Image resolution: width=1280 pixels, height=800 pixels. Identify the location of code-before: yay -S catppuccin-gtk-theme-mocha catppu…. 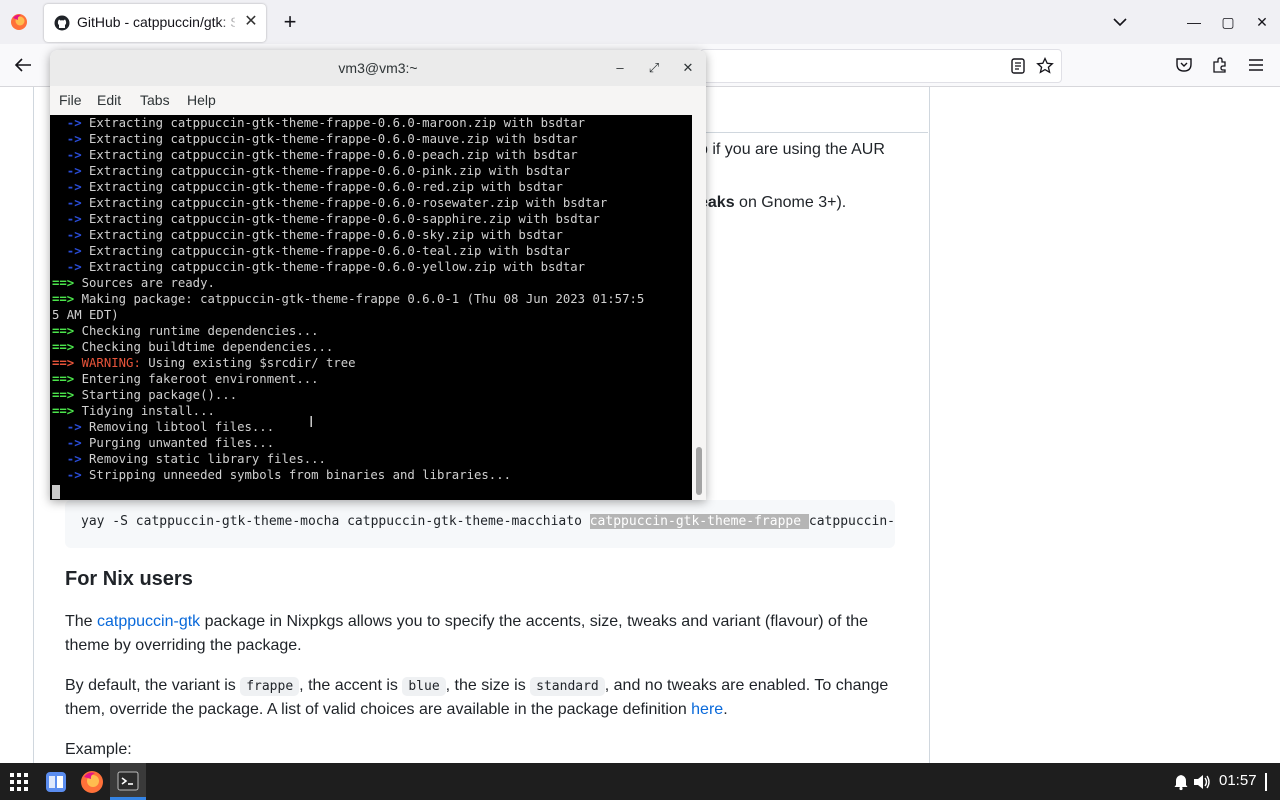
(335, 521).